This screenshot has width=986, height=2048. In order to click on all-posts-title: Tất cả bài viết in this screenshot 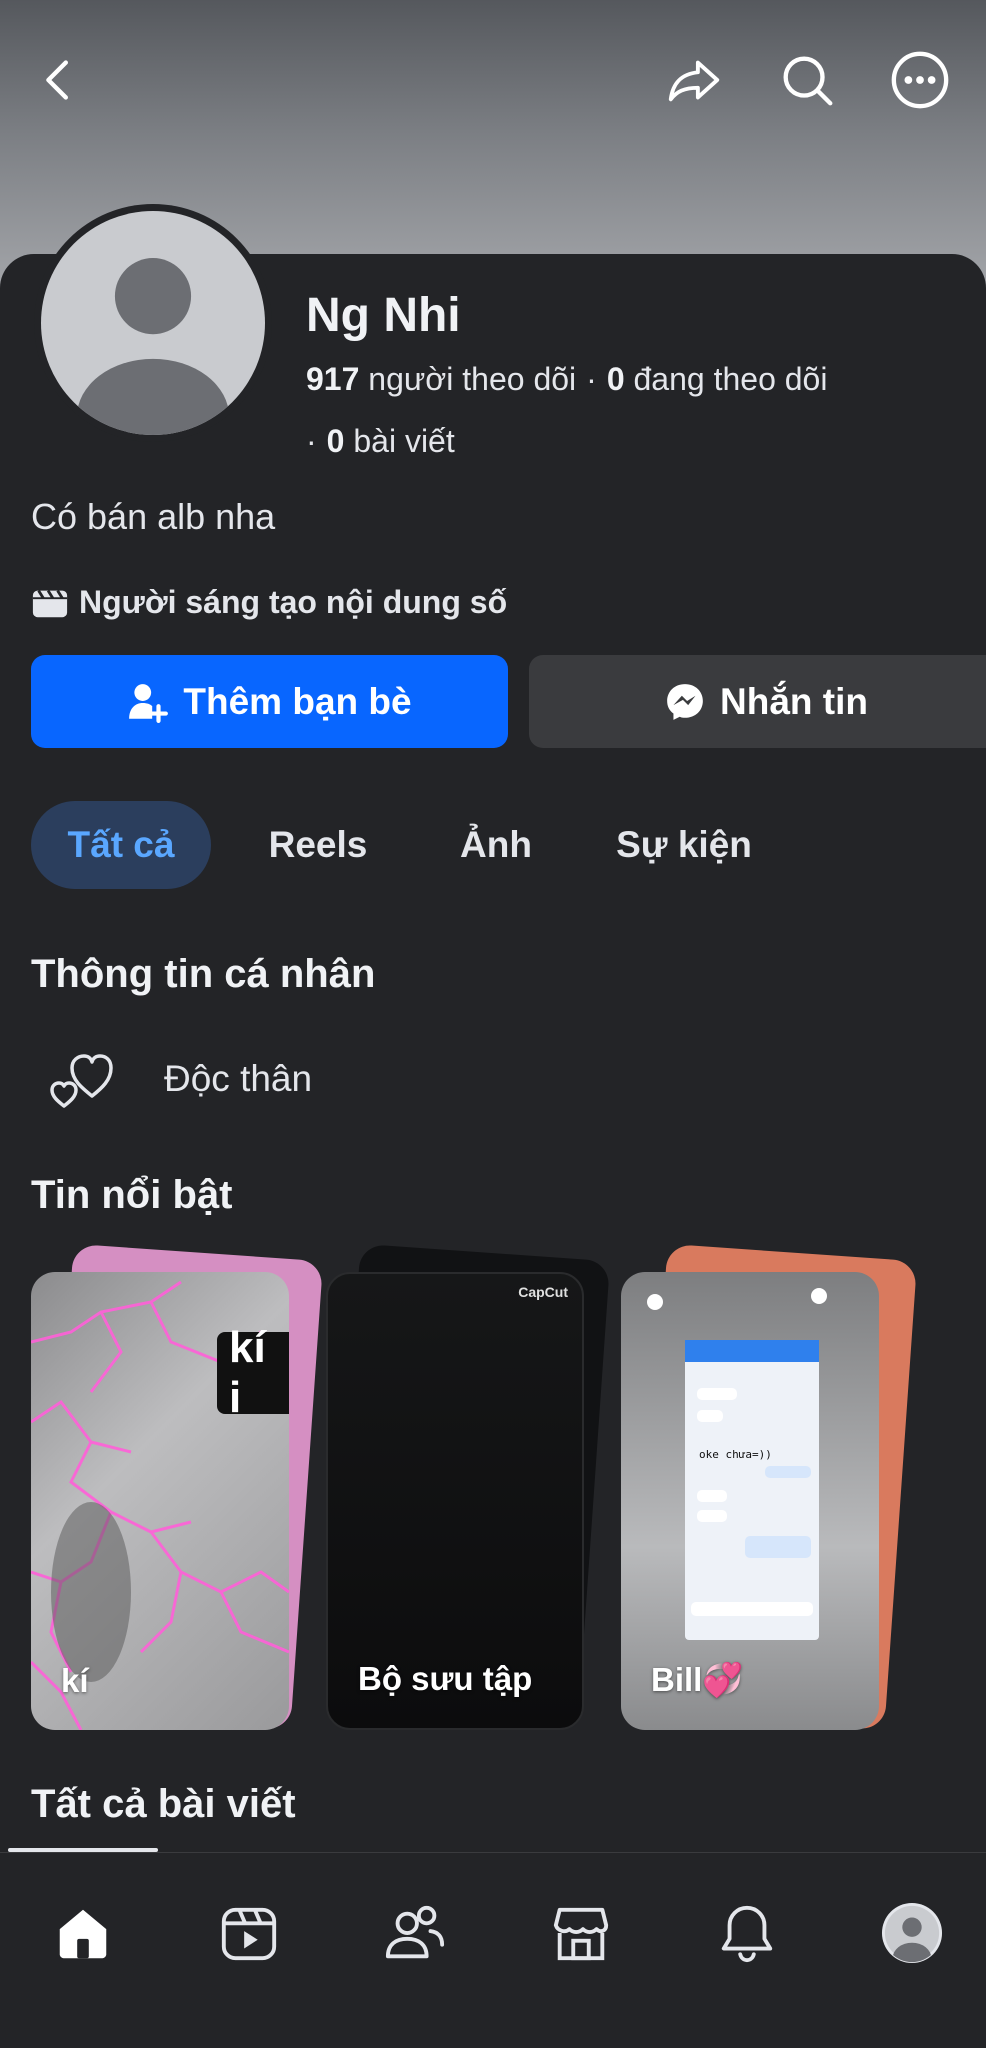, I will do `click(163, 1804)`.